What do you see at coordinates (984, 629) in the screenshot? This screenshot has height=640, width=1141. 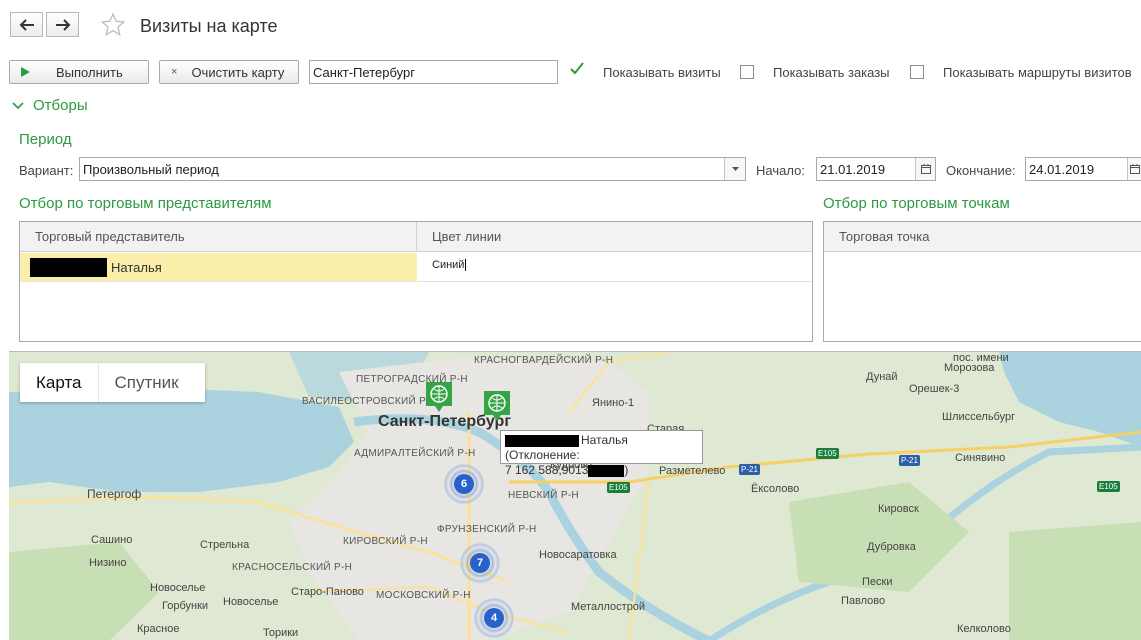 I see `map-label: Келколово` at bounding box center [984, 629].